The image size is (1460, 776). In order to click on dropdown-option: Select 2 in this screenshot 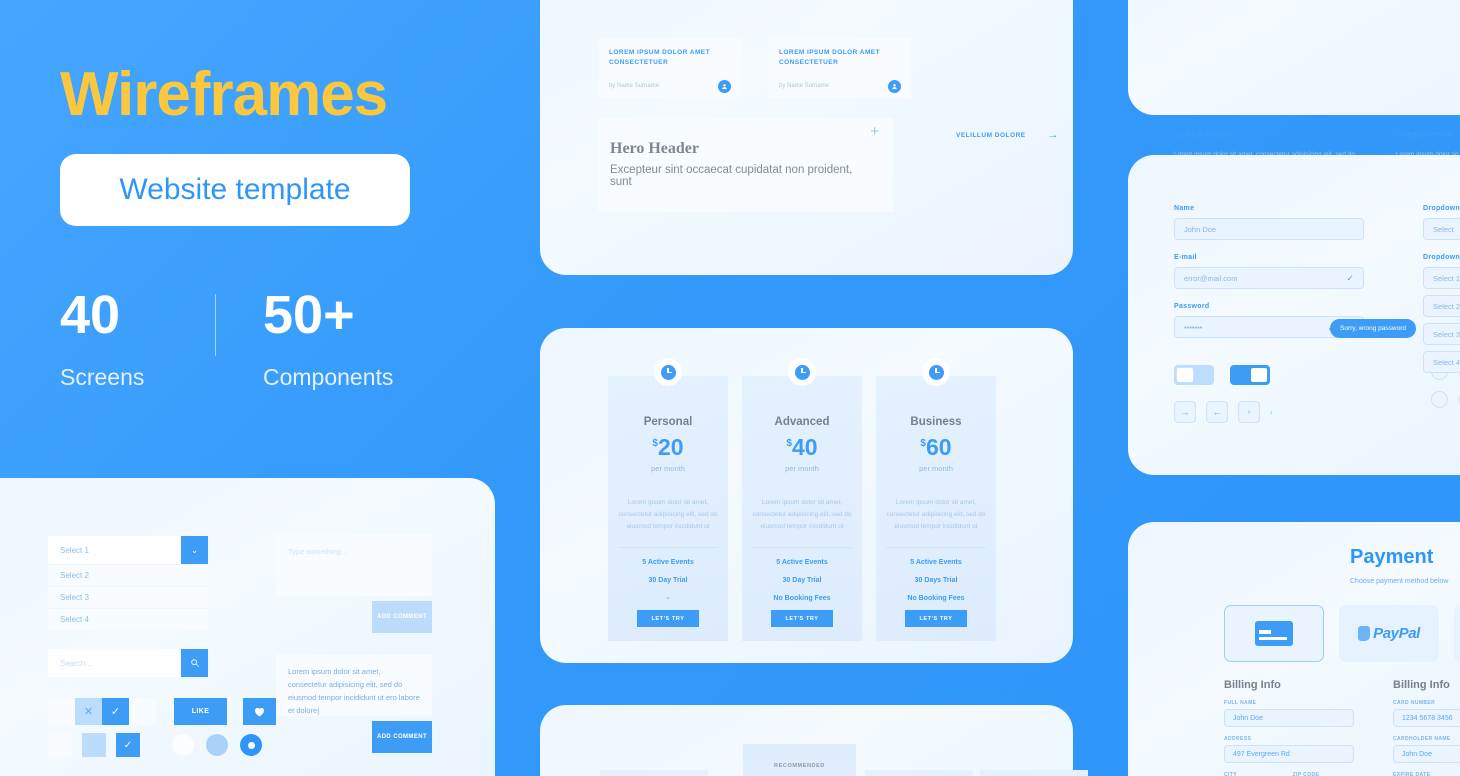, I will do `click(1441, 306)`.